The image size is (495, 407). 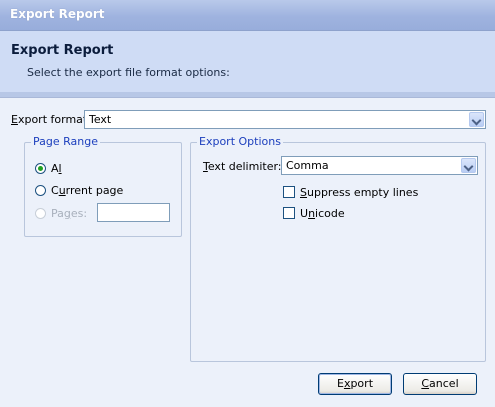 What do you see at coordinates (247, 94) in the screenshot?
I see `header-divider` at bounding box center [247, 94].